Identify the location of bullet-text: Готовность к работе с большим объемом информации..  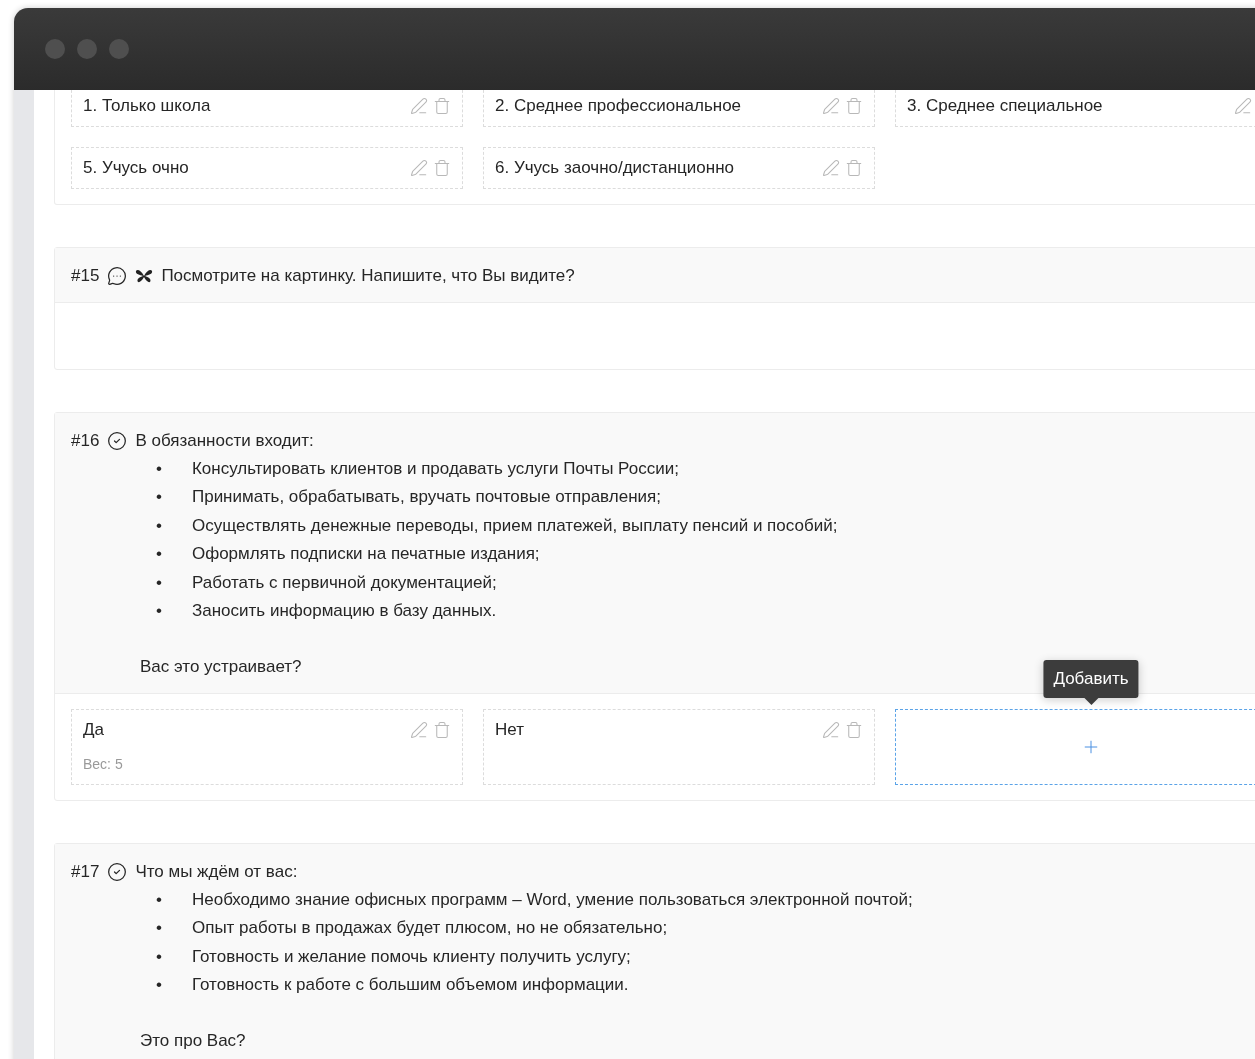
(410, 985).